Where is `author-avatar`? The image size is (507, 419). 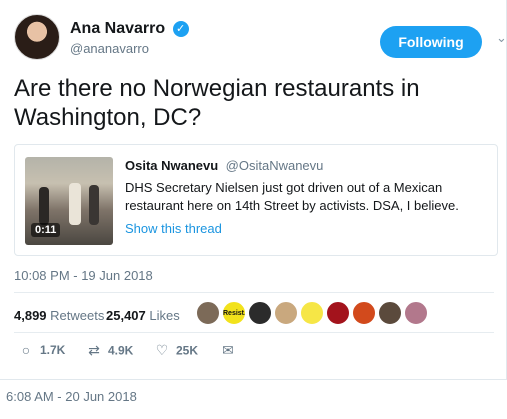 author-avatar is located at coordinates (37, 37).